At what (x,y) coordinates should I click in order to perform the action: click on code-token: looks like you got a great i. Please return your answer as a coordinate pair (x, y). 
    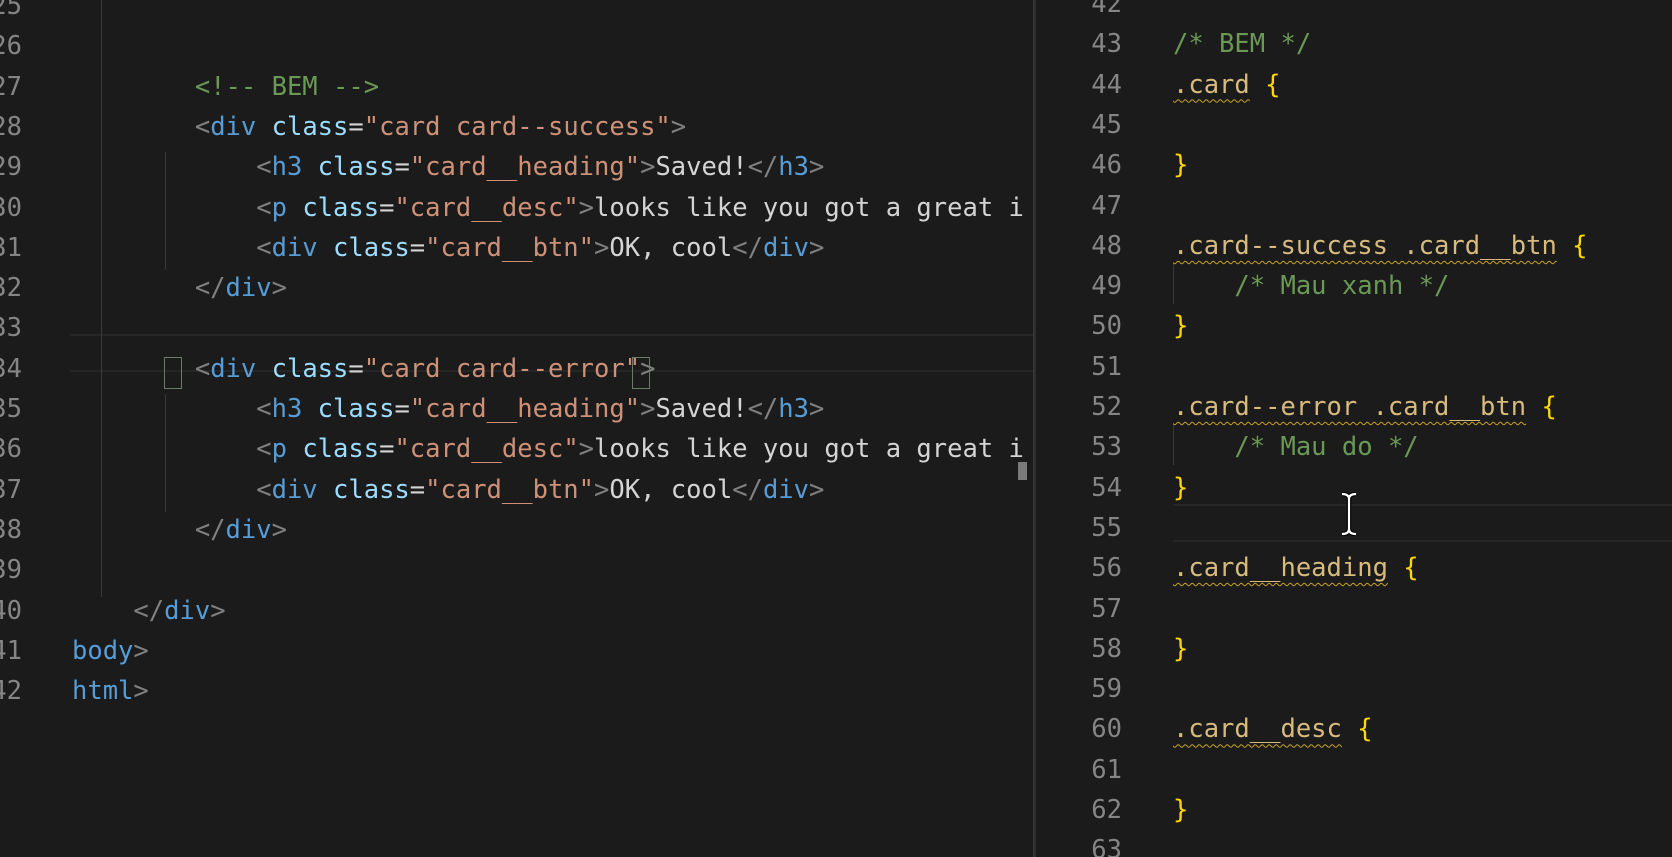
    Looking at the image, I should click on (809, 207).